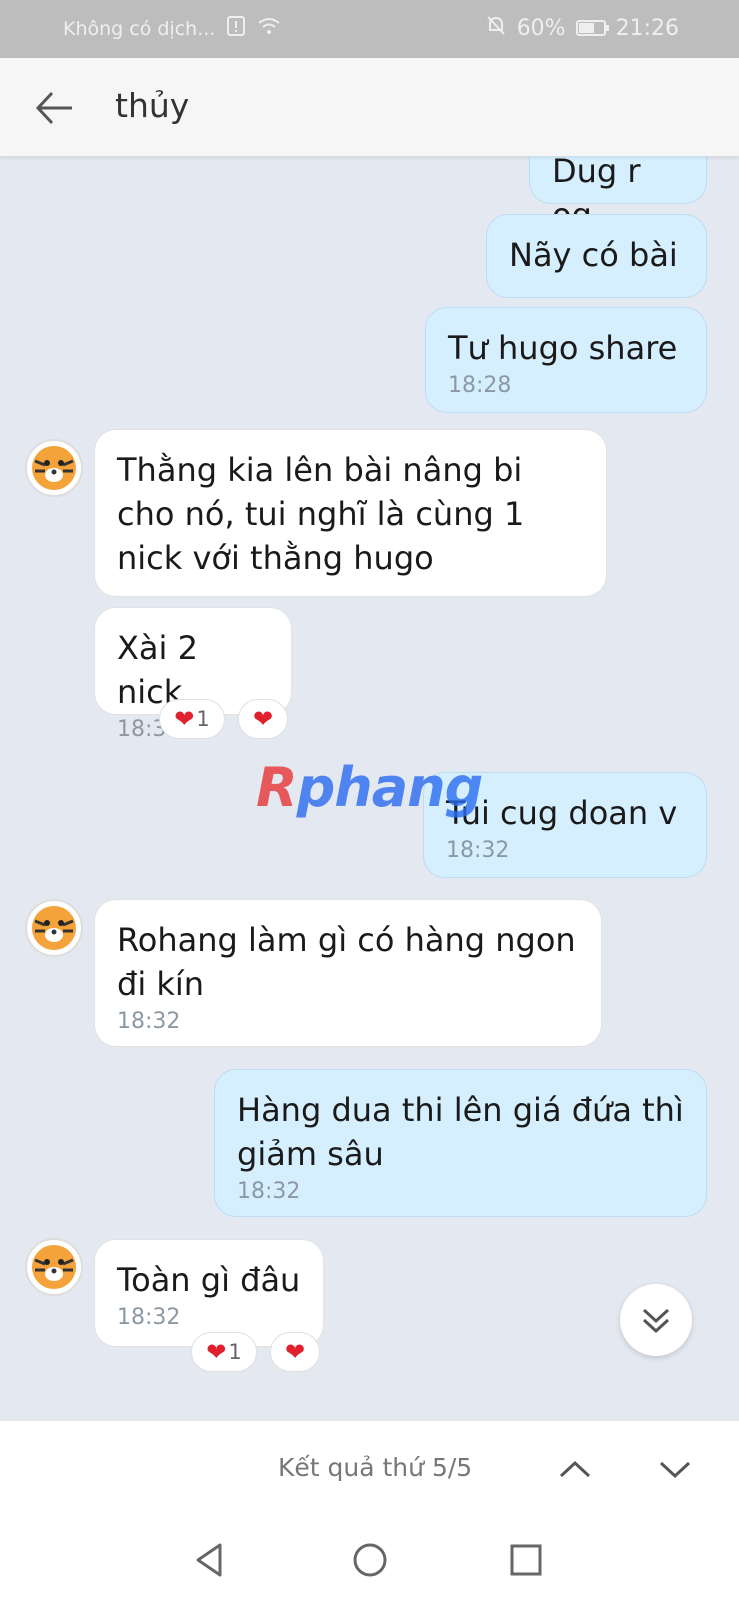 The height and width of the screenshot is (1600, 739). What do you see at coordinates (369, 29) in the screenshot?
I see `status-bar: Không có dịch... 60% 21:26` at bounding box center [369, 29].